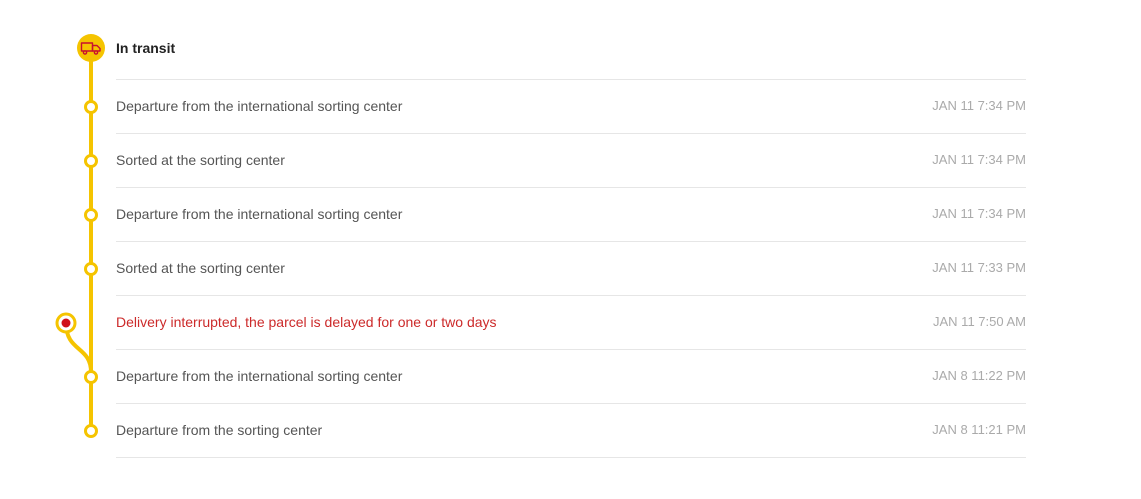 The image size is (1141, 499). Describe the element at coordinates (979, 375) in the screenshot. I see `event-timestamp: JAN 8 11:22 PM` at that location.